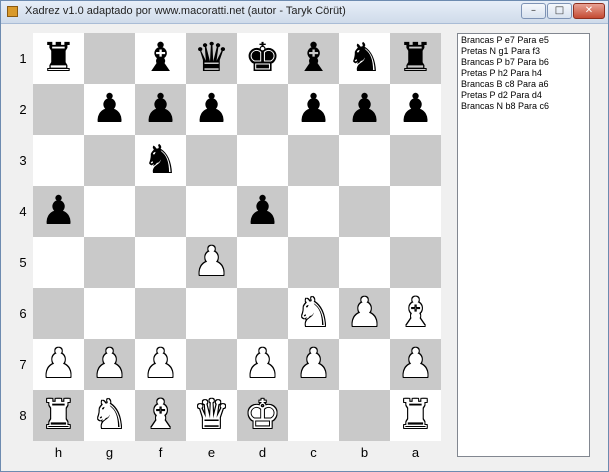 The height and width of the screenshot is (472, 609). I want to click on rank-label: 4, so click(23, 211).